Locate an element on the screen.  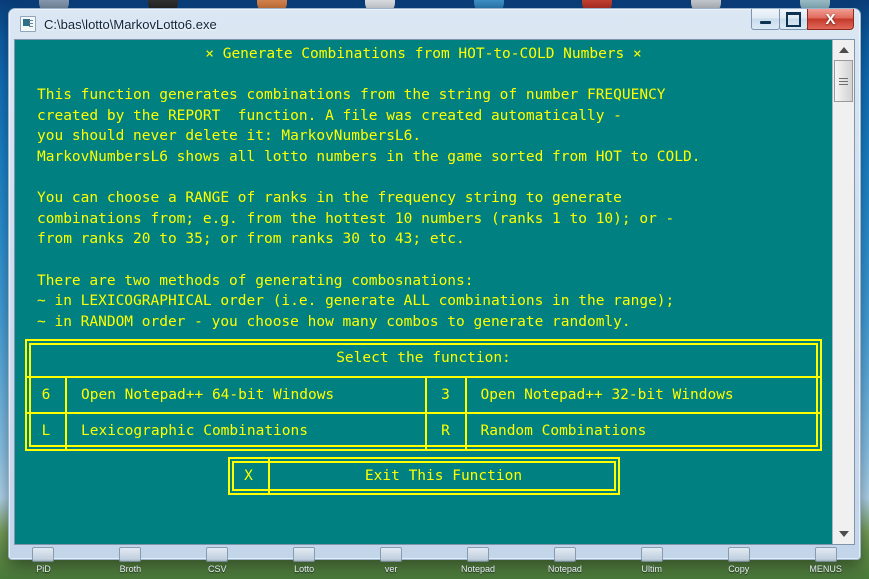
scrollbar-thumb is located at coordinates (843, 81).